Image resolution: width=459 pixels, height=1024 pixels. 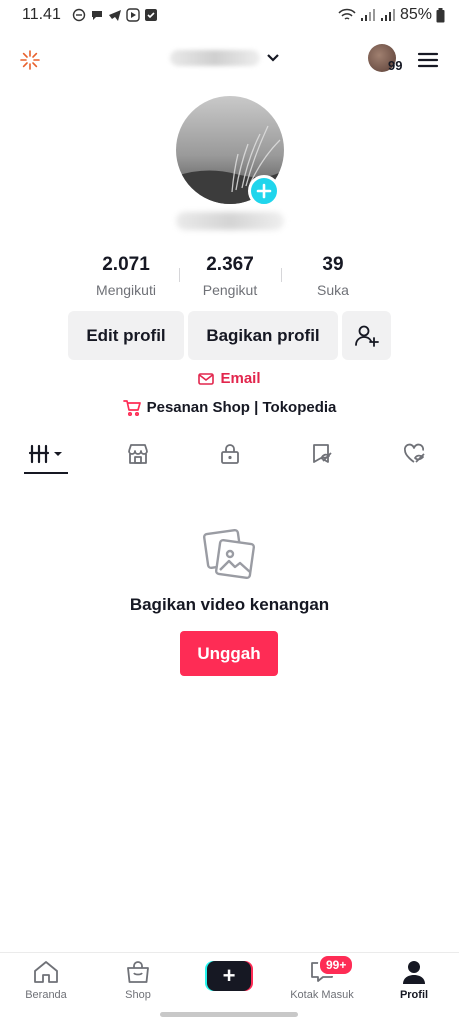 I want to click on email-link: Email, so click(x=229, y=378).